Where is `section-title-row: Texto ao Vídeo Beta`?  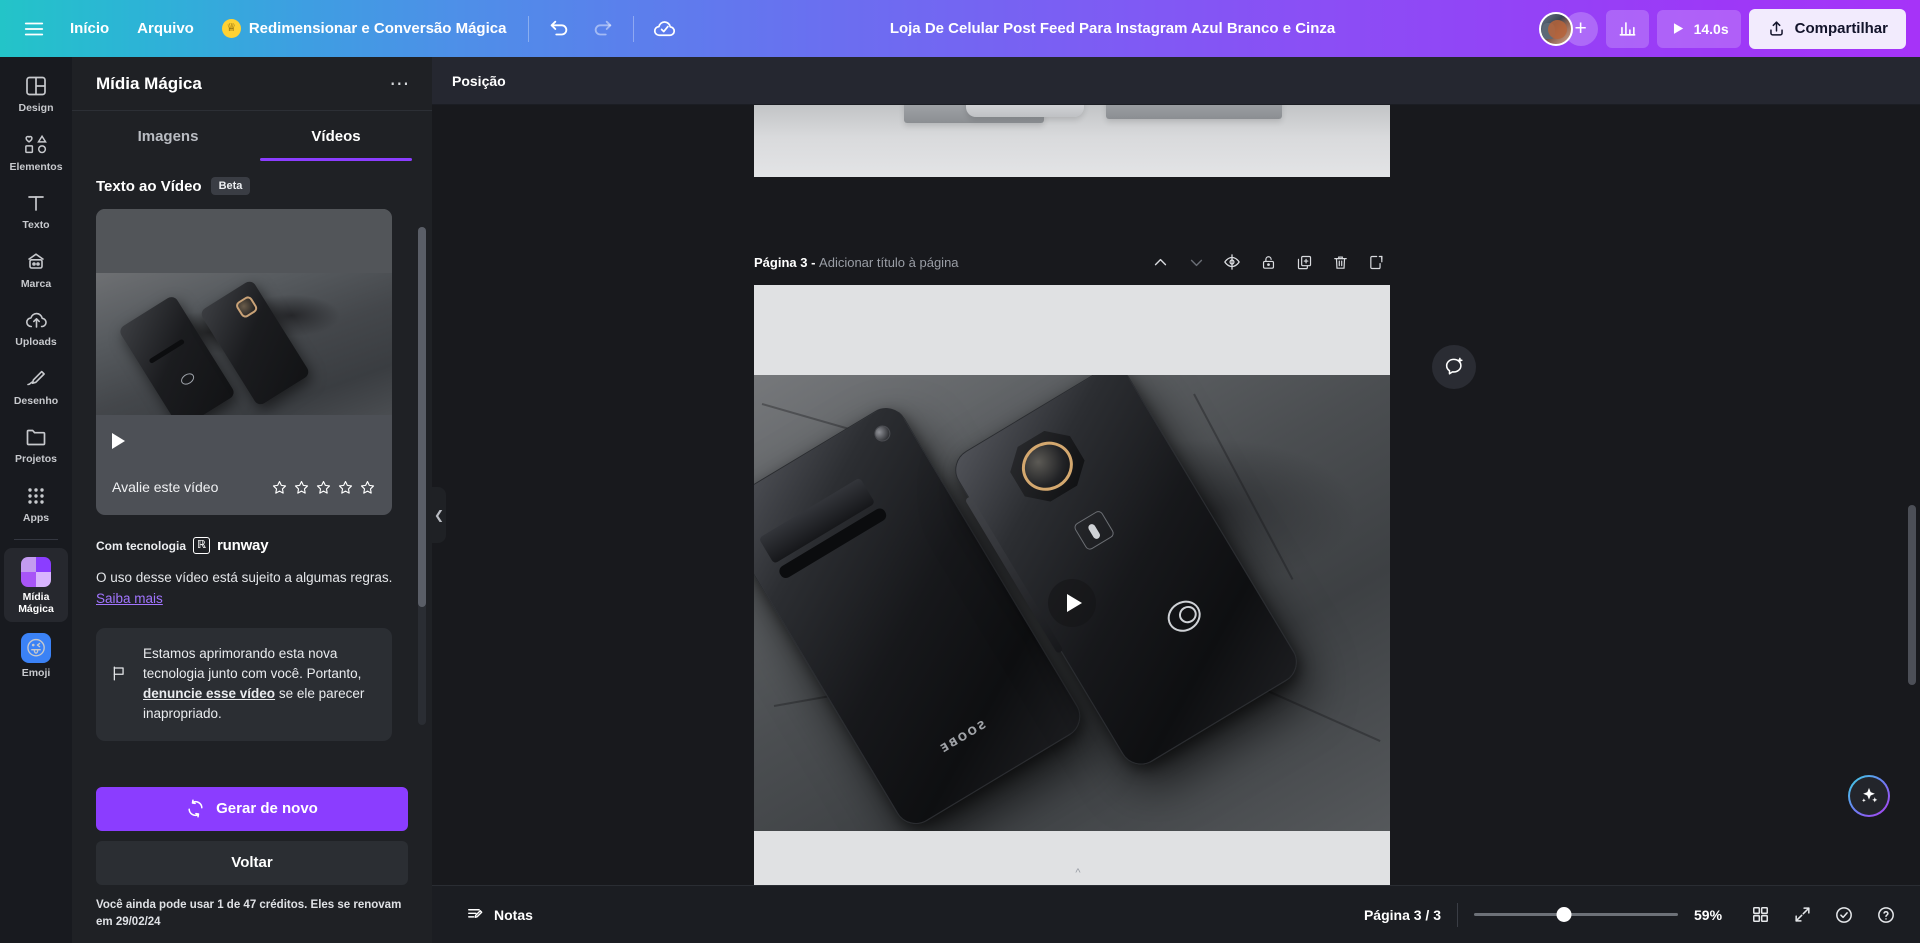
section-title-row: Texto ao Vídeo Beta is located at coordinates (252, 186).